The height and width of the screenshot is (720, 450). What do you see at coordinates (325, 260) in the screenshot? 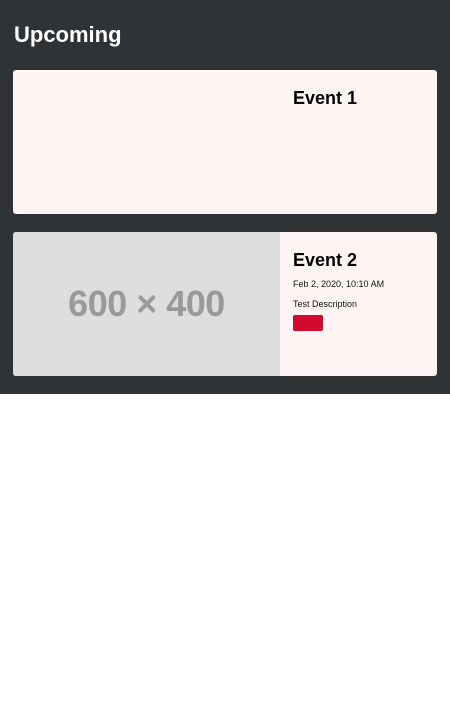
I see `event-title: Event 2` at bounding box center [325, 260].